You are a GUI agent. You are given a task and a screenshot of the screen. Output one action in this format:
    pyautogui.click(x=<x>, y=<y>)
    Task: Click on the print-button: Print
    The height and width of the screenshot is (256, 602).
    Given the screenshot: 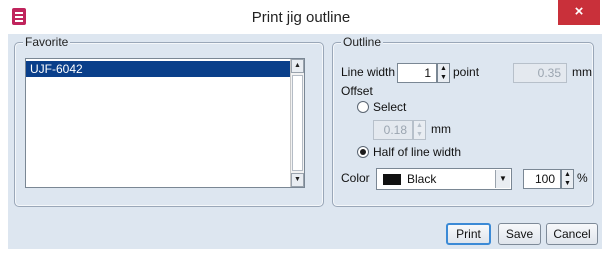 What is the action you would take?
    pyautogui.click(x=468, y=234)
    